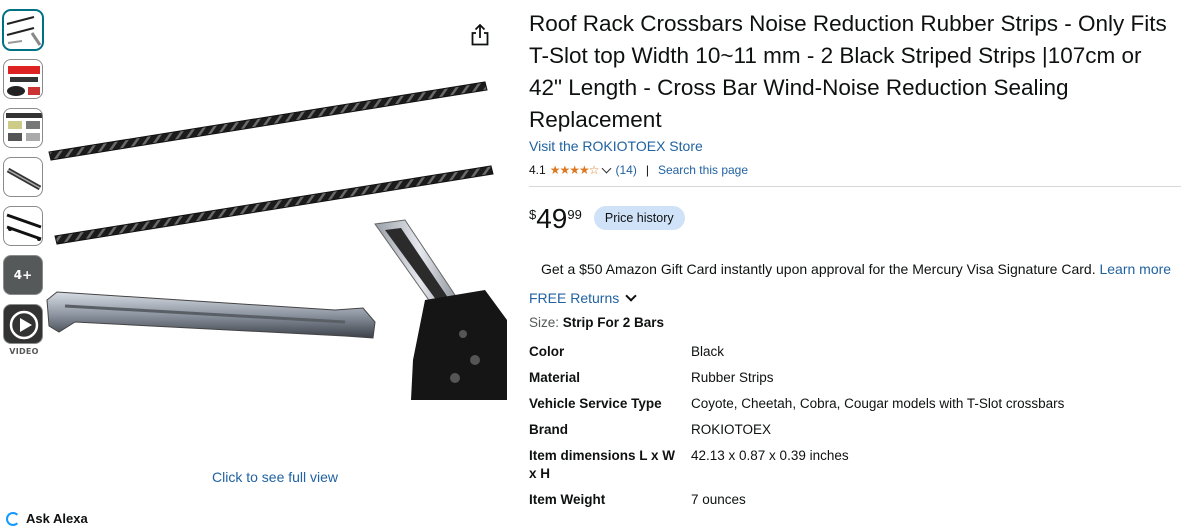  What do you see at coordinates (275, 477) in the screenshot?
I see `full-view-link: Click to see full view` at bounding box center [275, 477].